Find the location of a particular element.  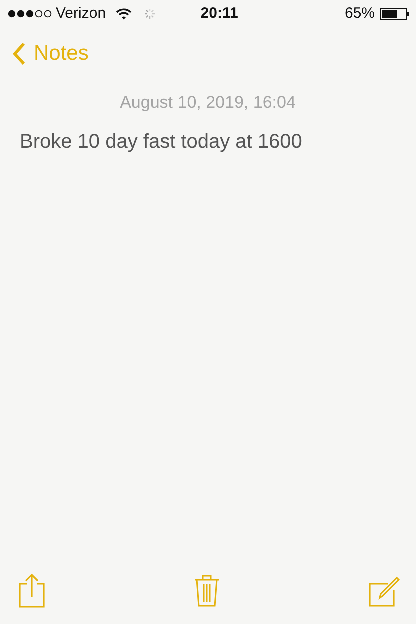

chevron-icon is located at coordinates (19, 54).